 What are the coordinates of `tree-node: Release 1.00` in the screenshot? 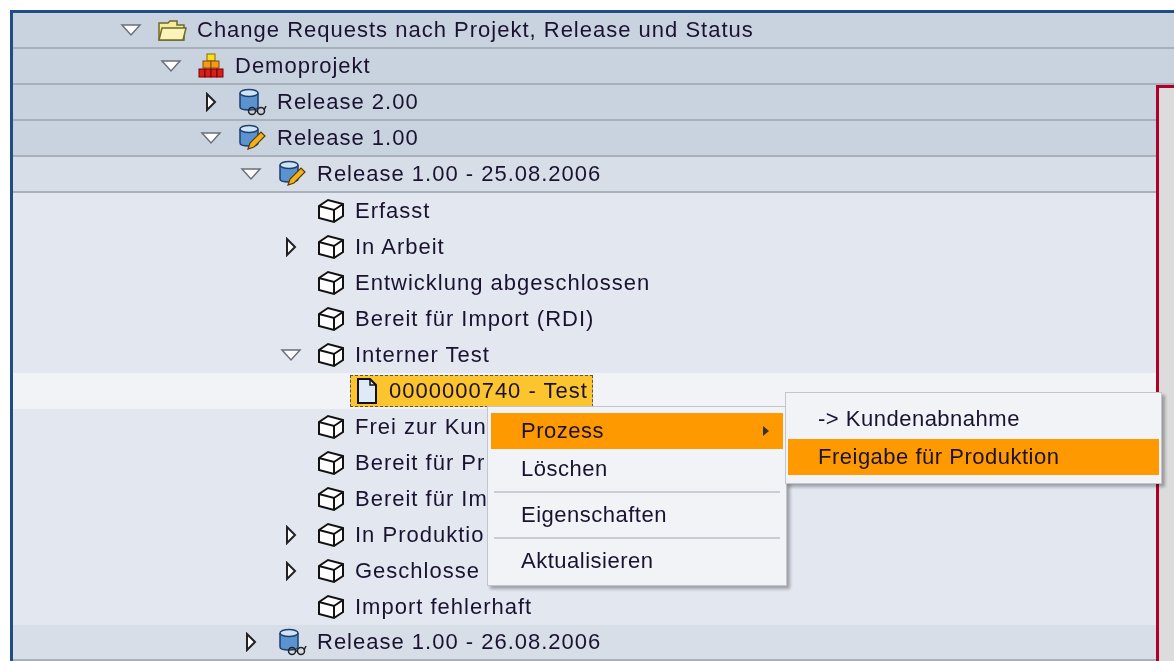 It's located at (328, 138).